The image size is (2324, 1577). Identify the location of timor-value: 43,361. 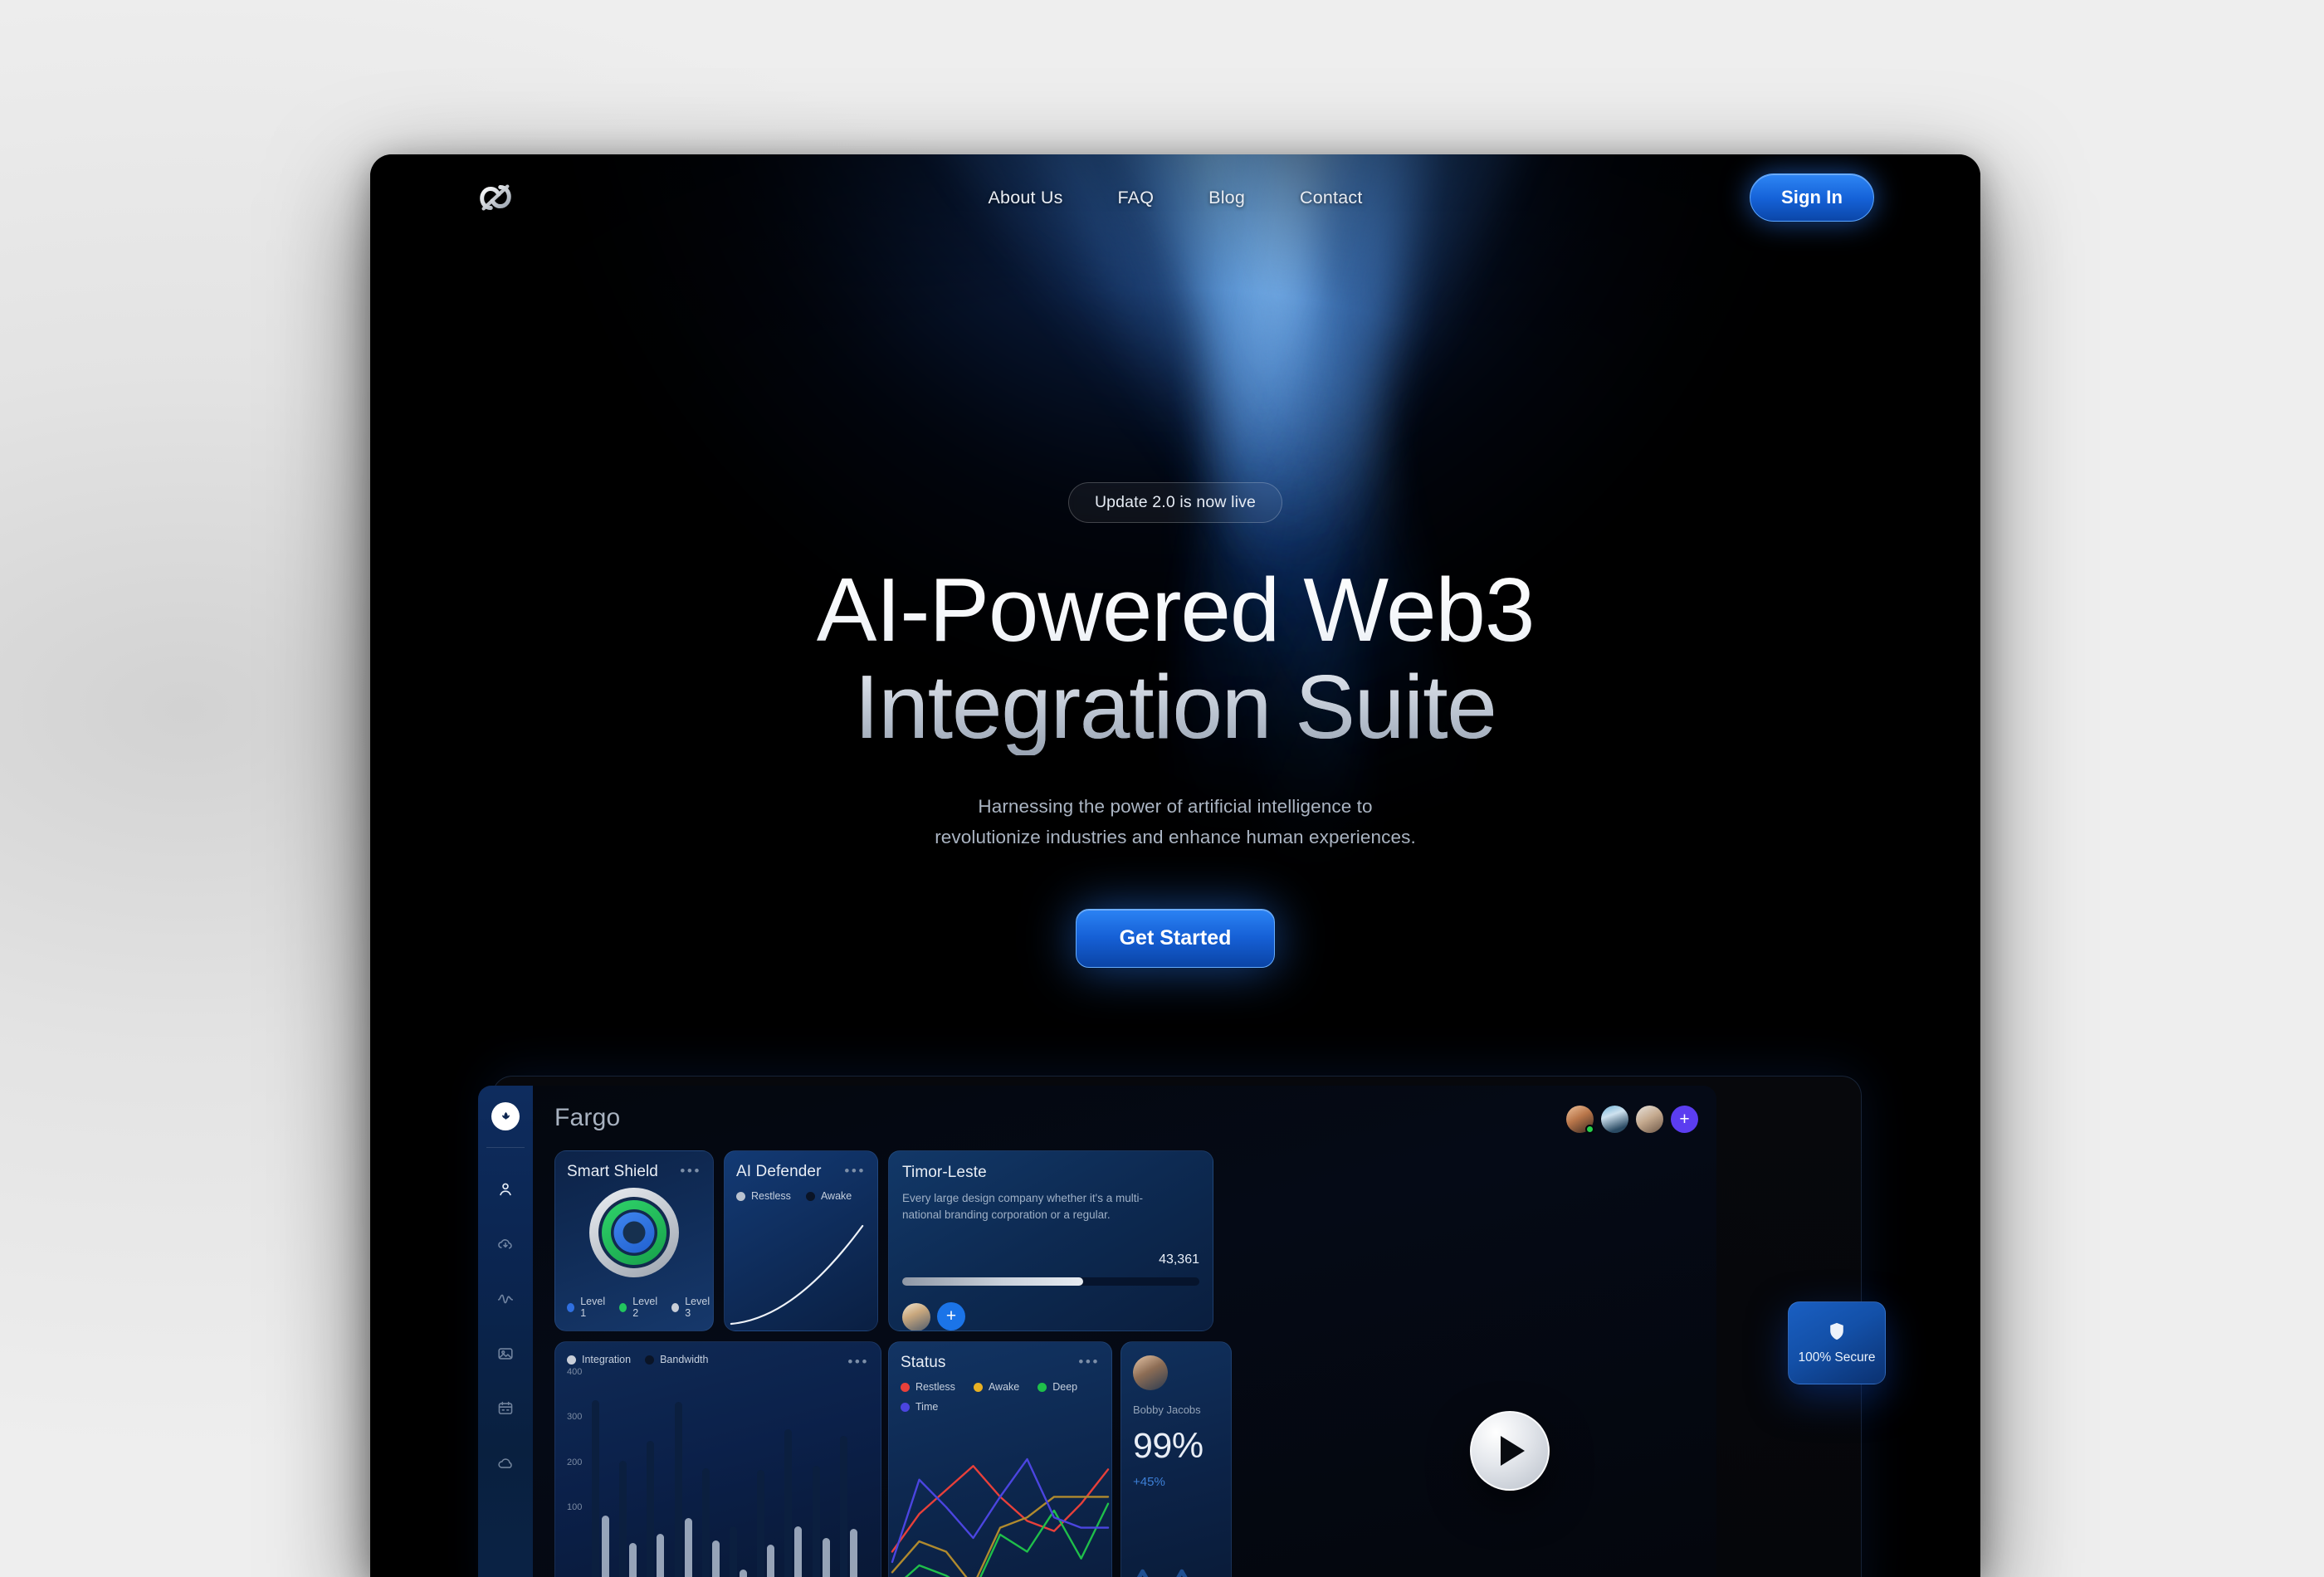
(1179, 1260).